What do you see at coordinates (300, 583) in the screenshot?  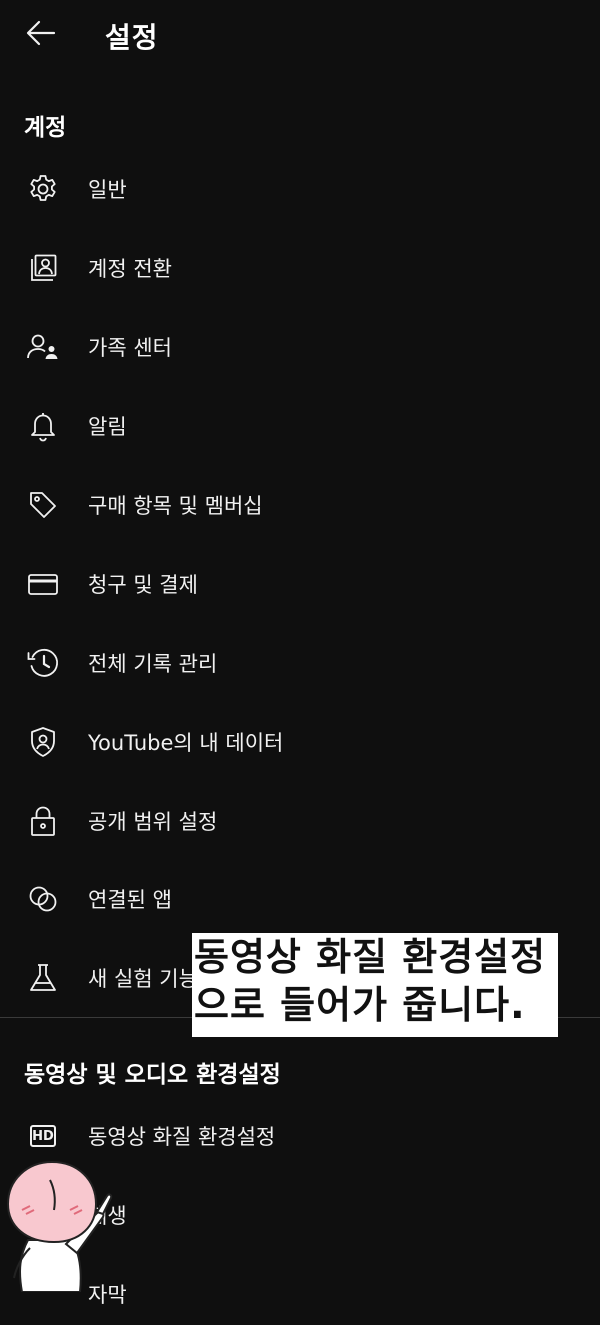 I see `settings-item-billing: 청구 및 결제` at bounding box center [300, 583].